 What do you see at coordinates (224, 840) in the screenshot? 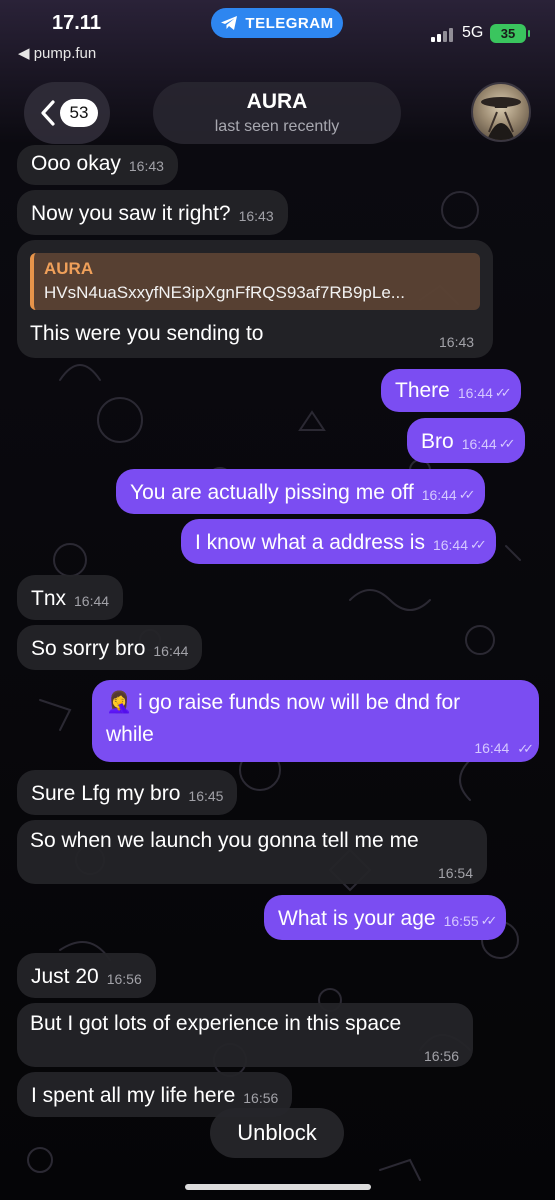
I see `message-text: So when we launch you gonna tell me me` at bounding box center [224, 840].